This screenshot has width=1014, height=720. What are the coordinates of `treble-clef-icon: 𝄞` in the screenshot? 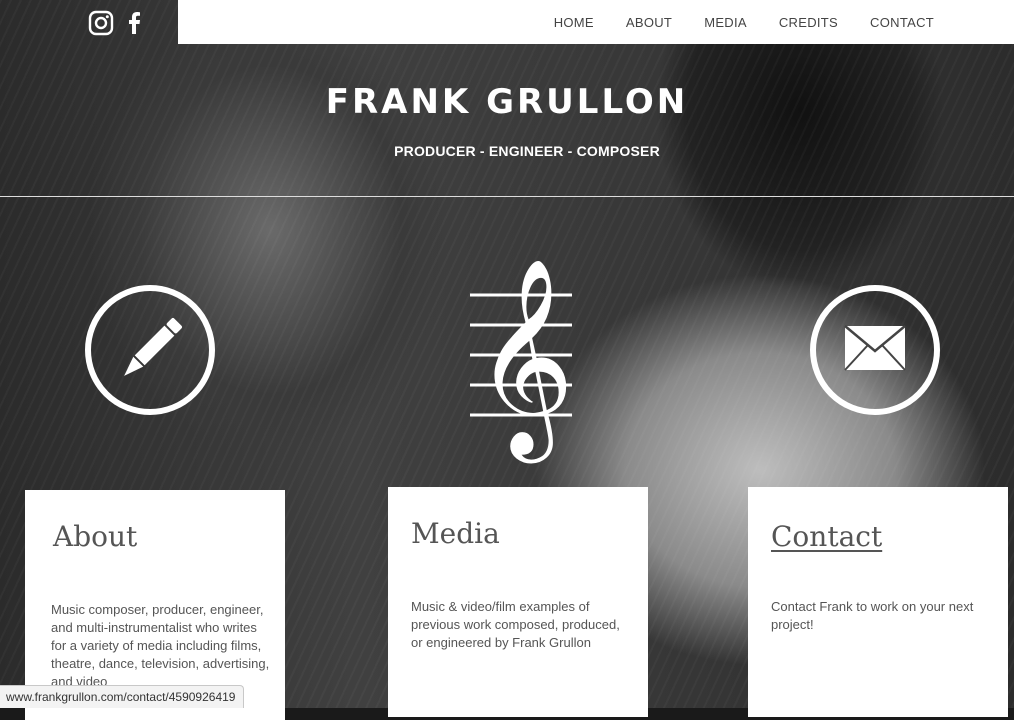 It's located at (524, 356).